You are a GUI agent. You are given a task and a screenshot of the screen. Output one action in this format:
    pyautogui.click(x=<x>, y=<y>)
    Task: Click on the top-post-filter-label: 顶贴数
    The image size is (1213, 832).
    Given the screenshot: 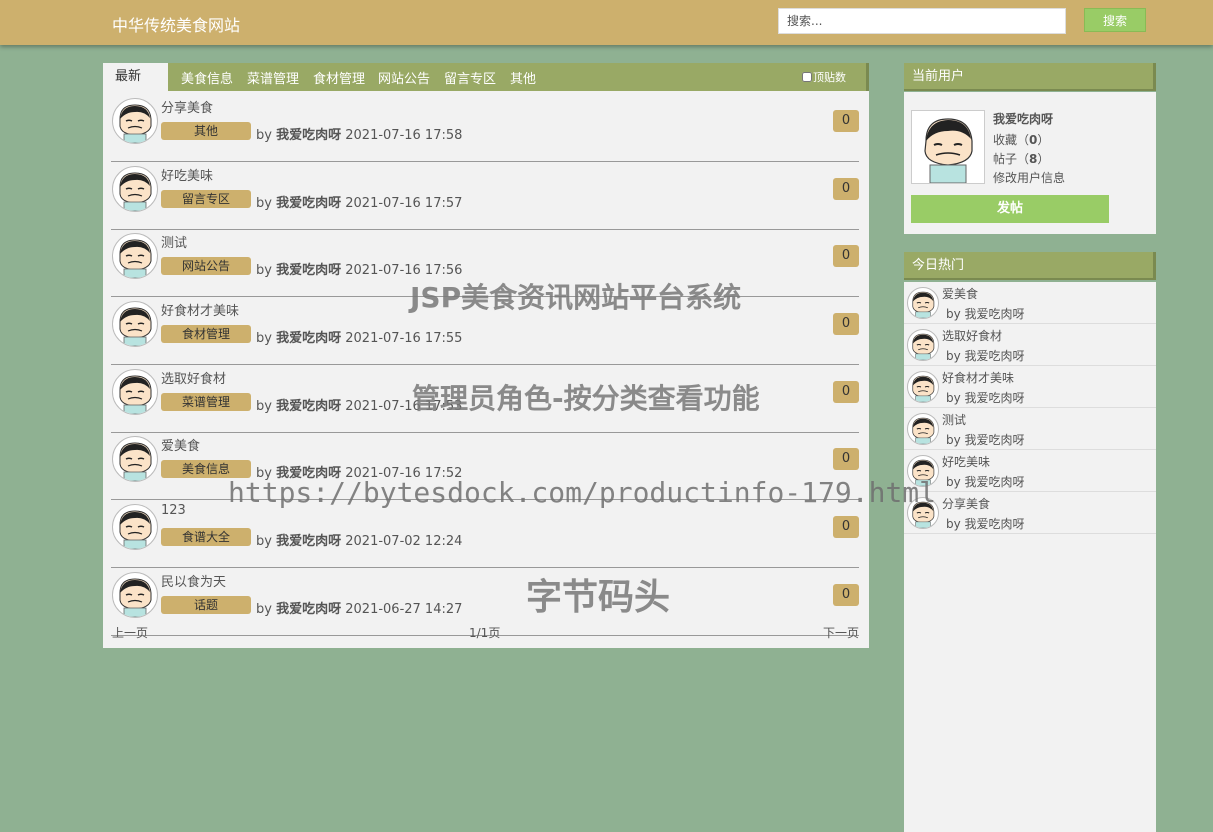 What is the action you would take?
    pyautogui.click(x=829, y=77)
    